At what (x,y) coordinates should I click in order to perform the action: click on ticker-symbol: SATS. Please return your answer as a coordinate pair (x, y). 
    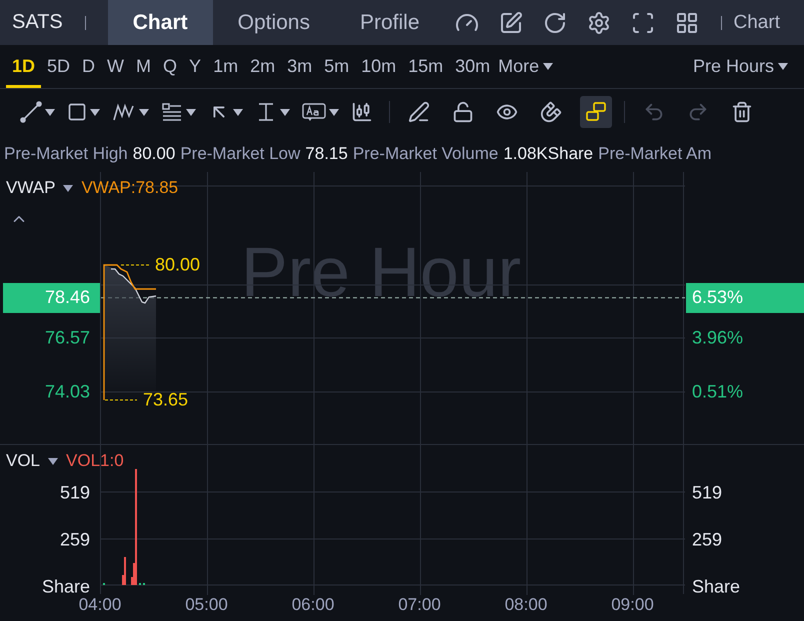
    Looking at the image, I should click on (37, 22).